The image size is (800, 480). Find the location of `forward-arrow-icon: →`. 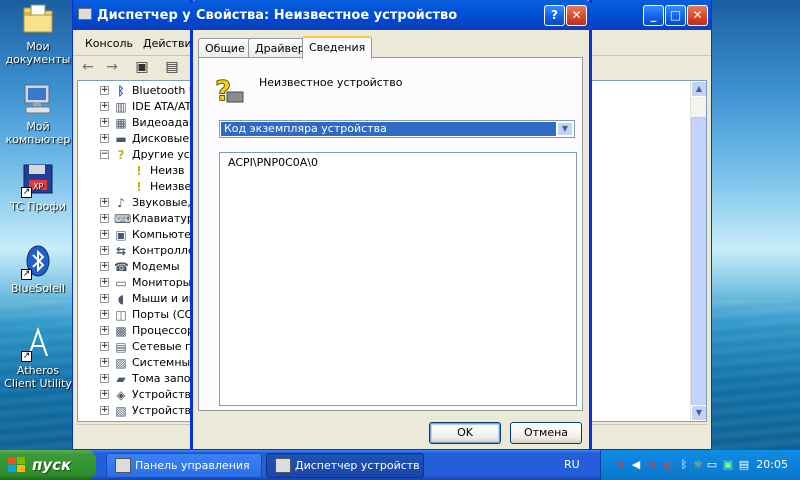

forward-arrow-icon: → is located at coordinates (112, 68).